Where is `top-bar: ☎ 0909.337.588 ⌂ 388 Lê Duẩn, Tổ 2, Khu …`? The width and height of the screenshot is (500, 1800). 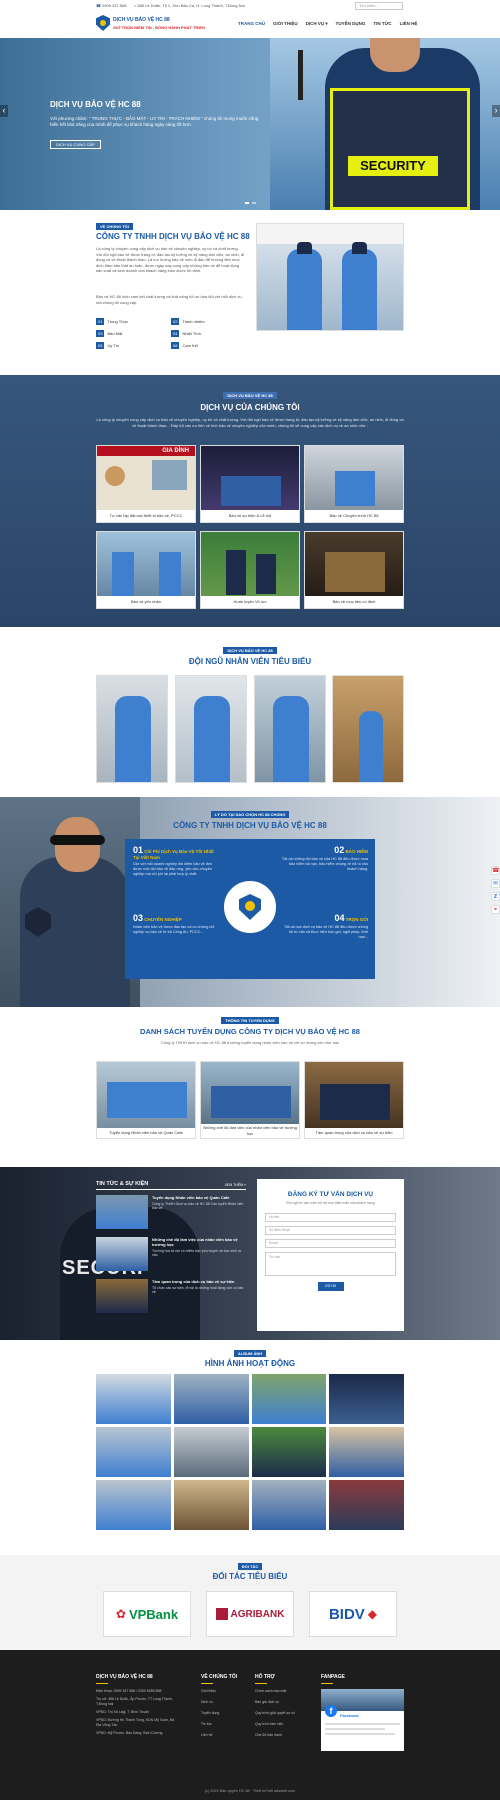 top-bar: ☎ 0909.337.588 ⌂ 388 Lê Duẩn, Tổ 2, Khu … is located at coordinates (170, 5).